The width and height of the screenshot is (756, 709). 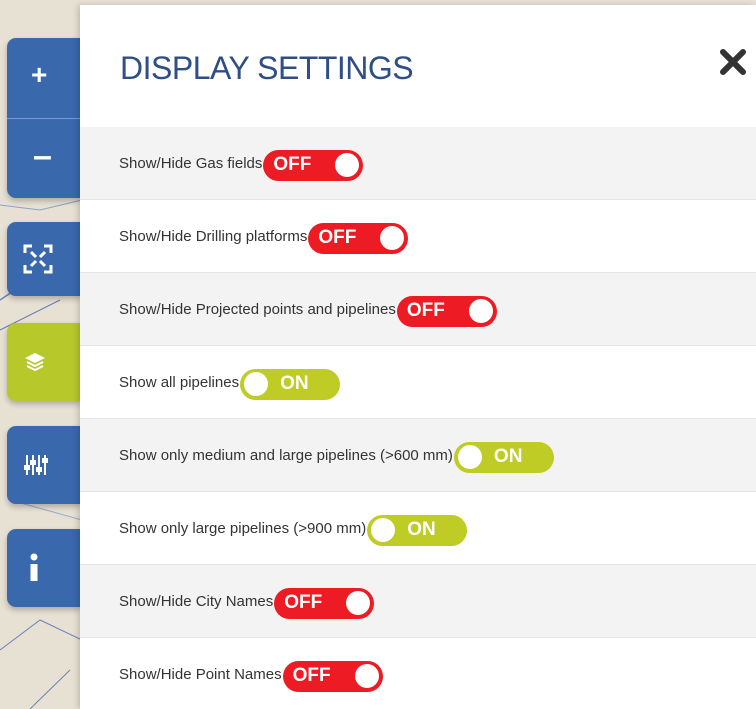 What do you see at coordinates (243, 528) in the screenshot?
I see `setting-label: Show only large pipelines (>900 mm)` at bounding box center [243, 528].